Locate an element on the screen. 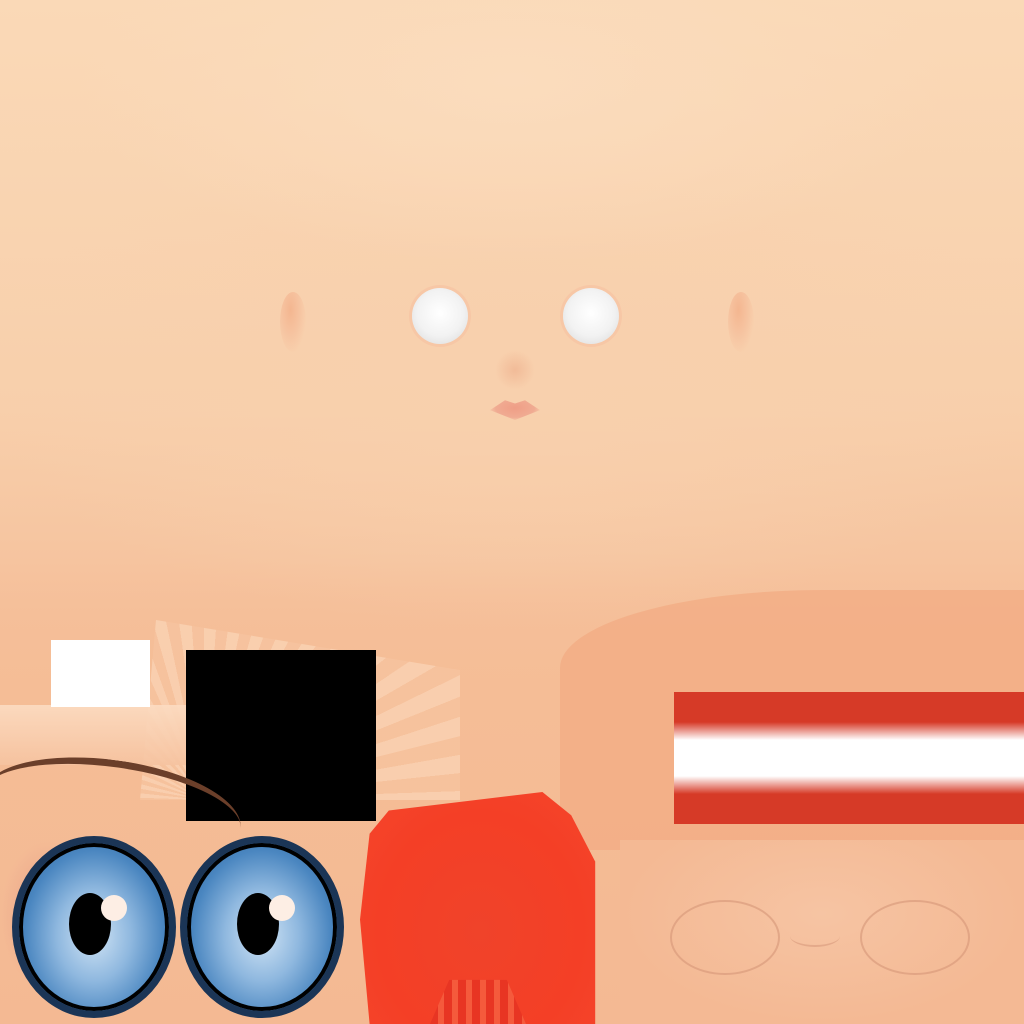  lower-right-eye-outline is located at coordinates (915, 937).